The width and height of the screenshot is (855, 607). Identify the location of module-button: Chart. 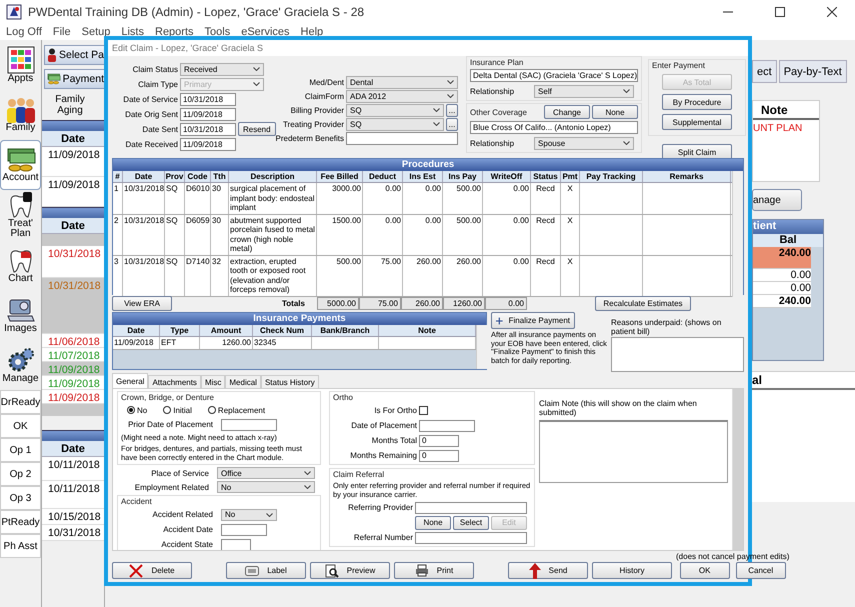
(20, 265).